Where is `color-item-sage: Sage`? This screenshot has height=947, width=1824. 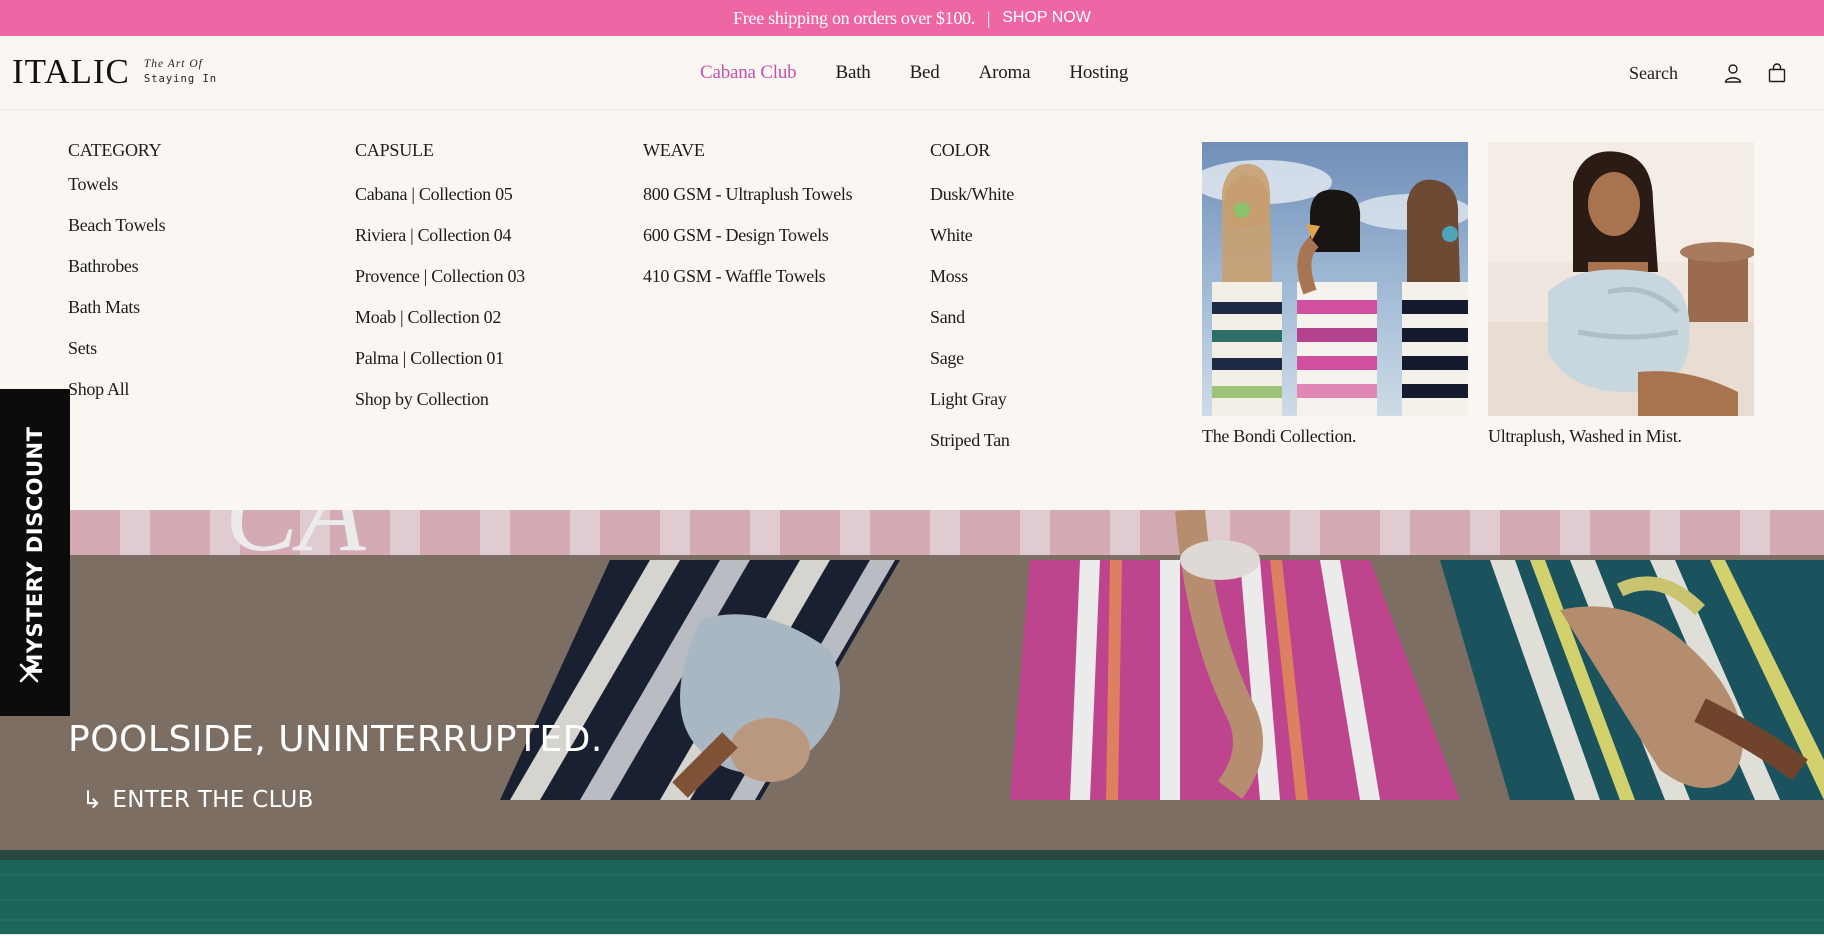
color-item-sage: Sage is located at coordinates (972, 366).